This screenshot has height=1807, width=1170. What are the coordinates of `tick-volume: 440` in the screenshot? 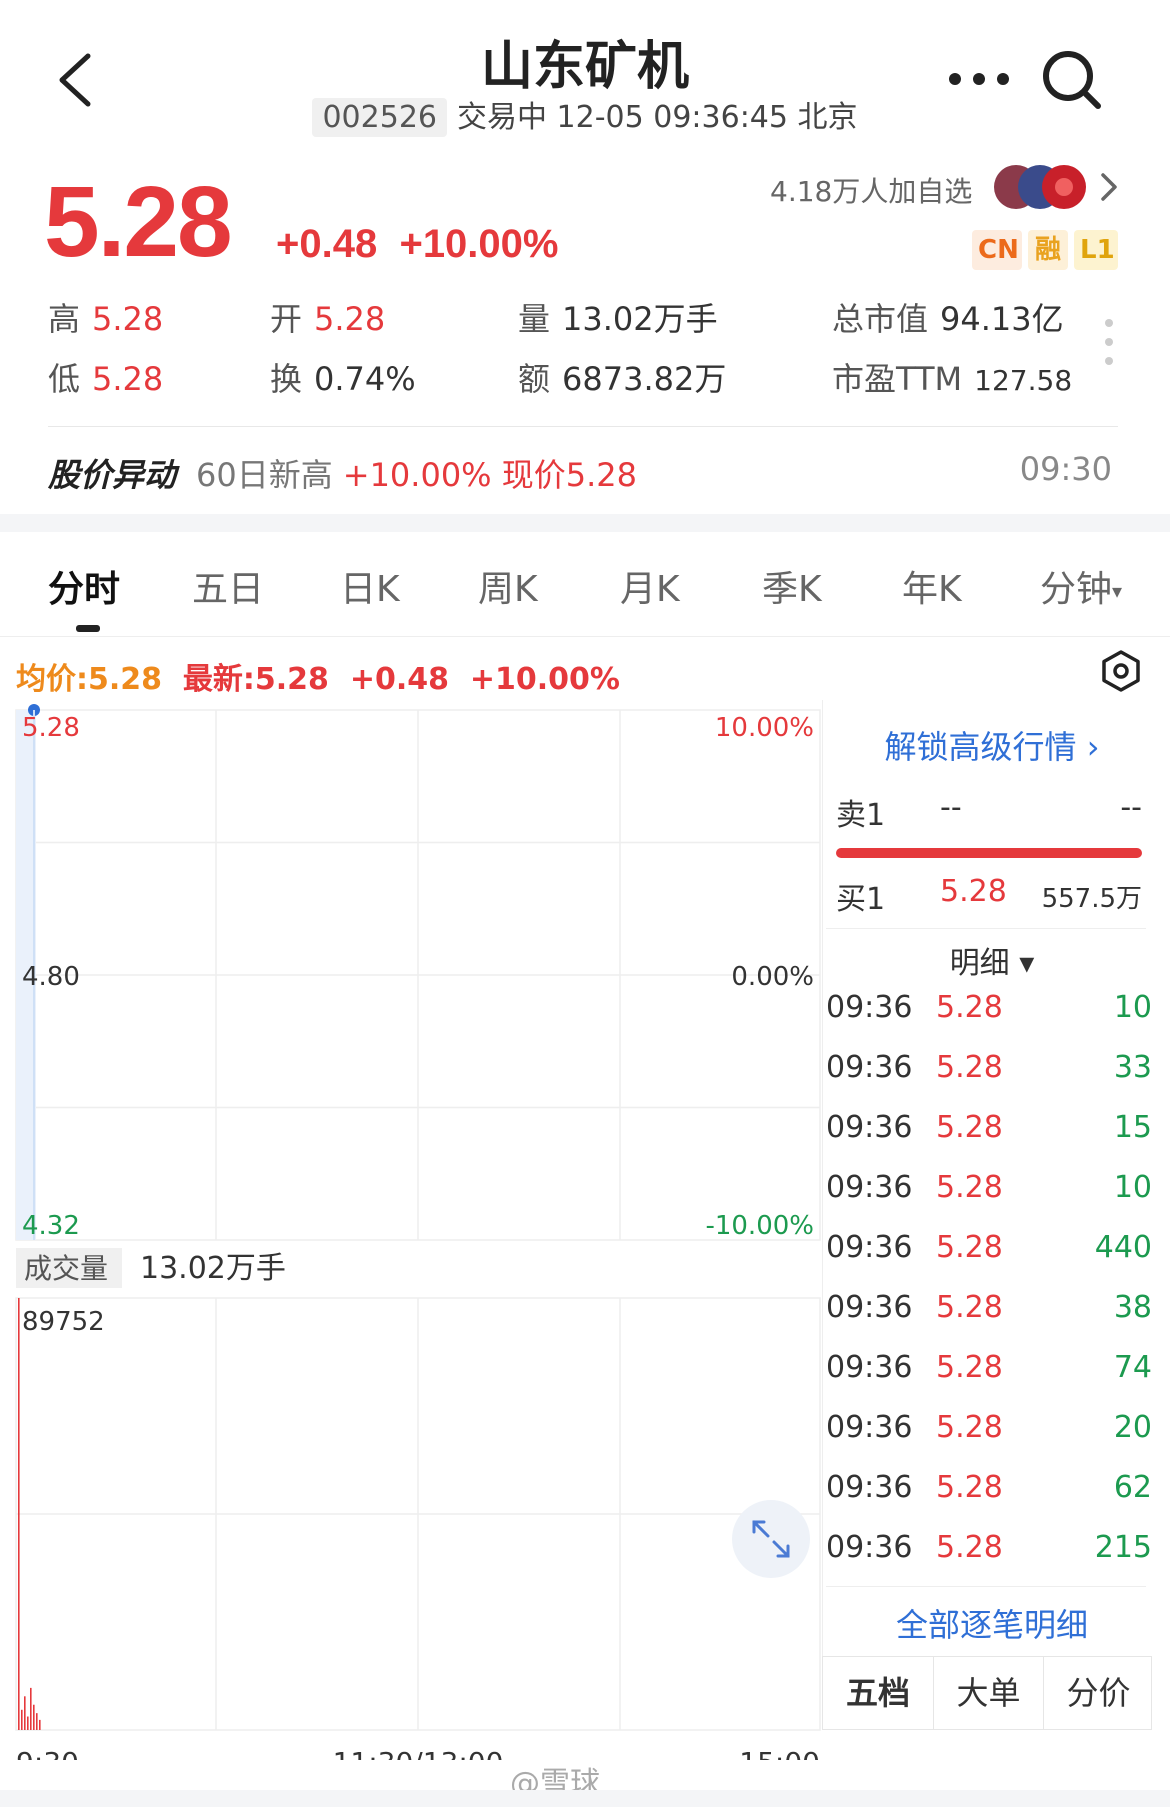 It's located at (1123, 1247).